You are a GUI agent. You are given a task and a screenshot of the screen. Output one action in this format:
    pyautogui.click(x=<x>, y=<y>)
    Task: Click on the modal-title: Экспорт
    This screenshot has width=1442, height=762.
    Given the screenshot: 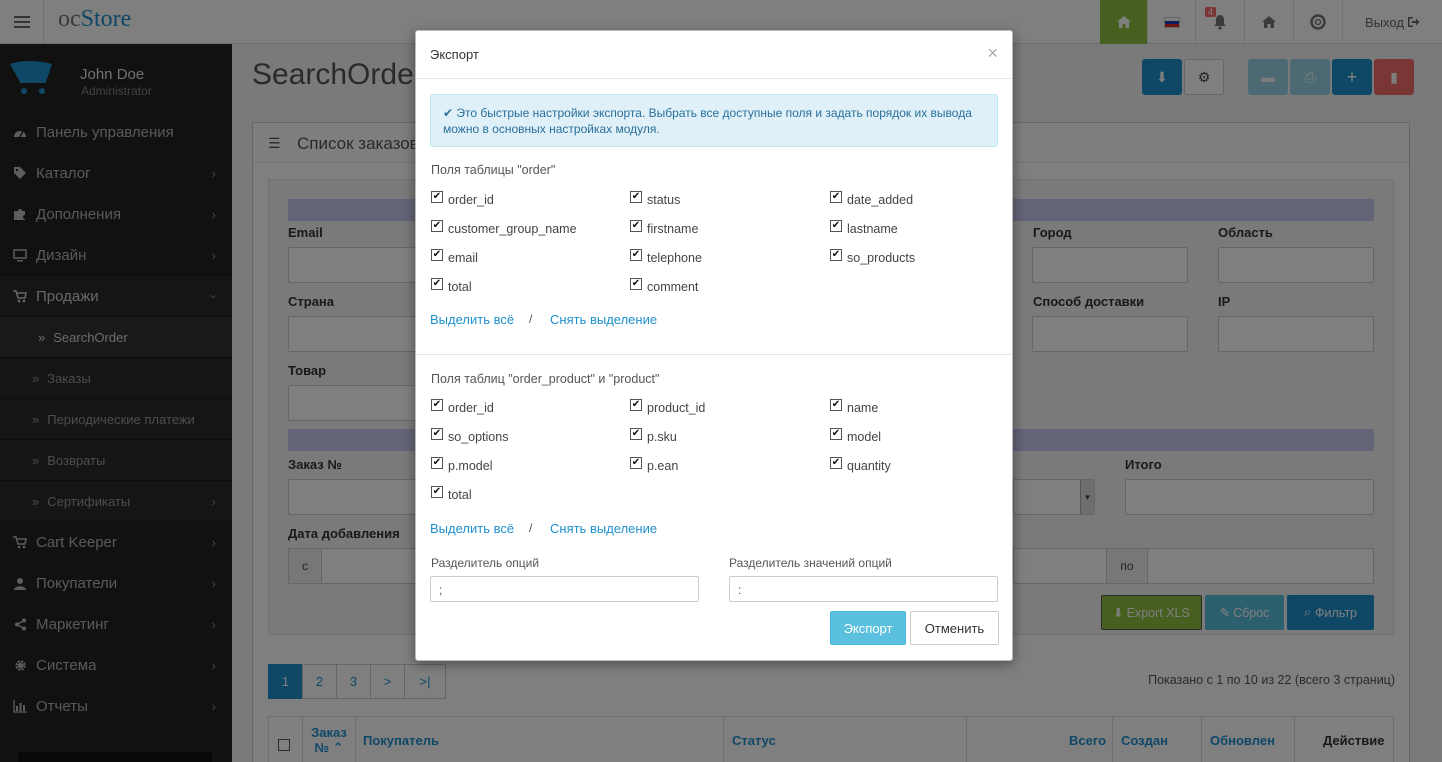 What is the action you would take?
    pyautogui.click(x=454, y=54)
    